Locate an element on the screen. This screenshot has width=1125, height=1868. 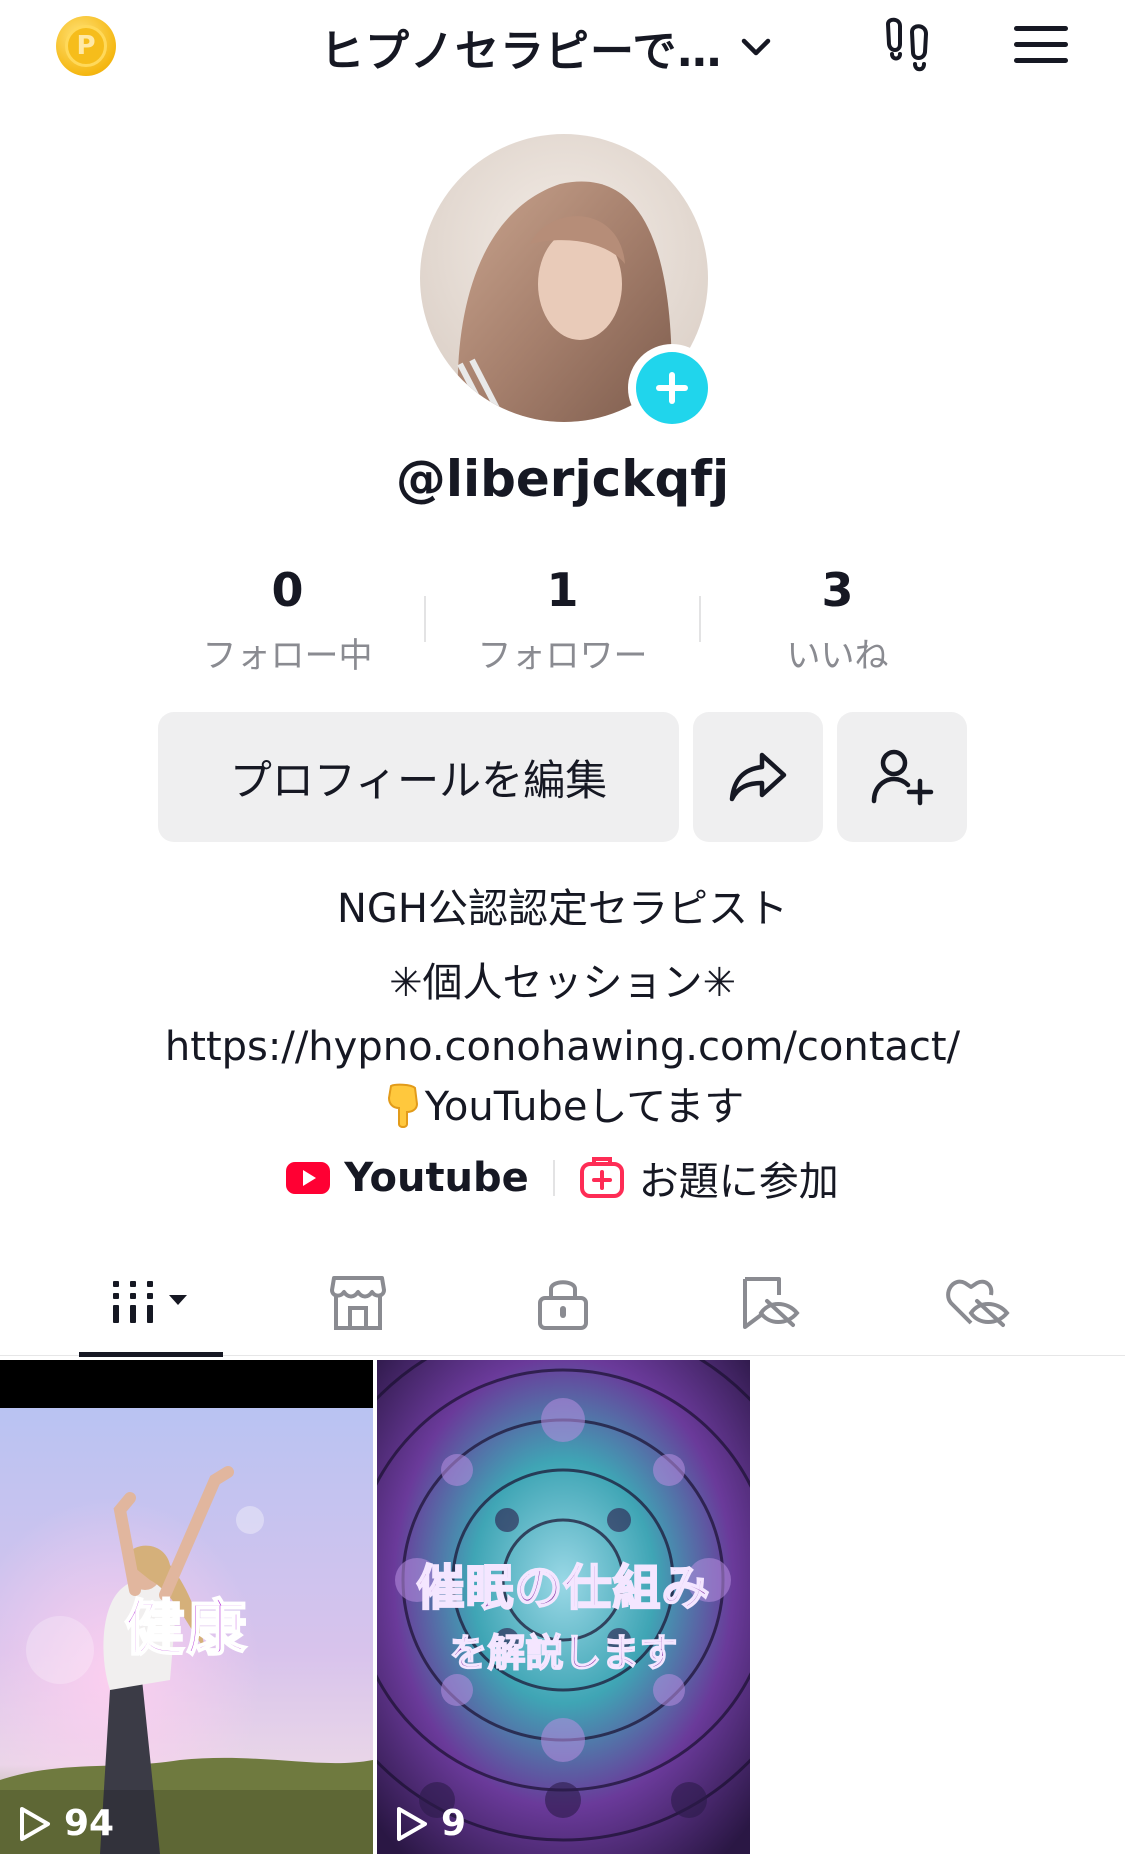
profile-links: Youtube お題に参加 is located at coordinates (562, 1178).